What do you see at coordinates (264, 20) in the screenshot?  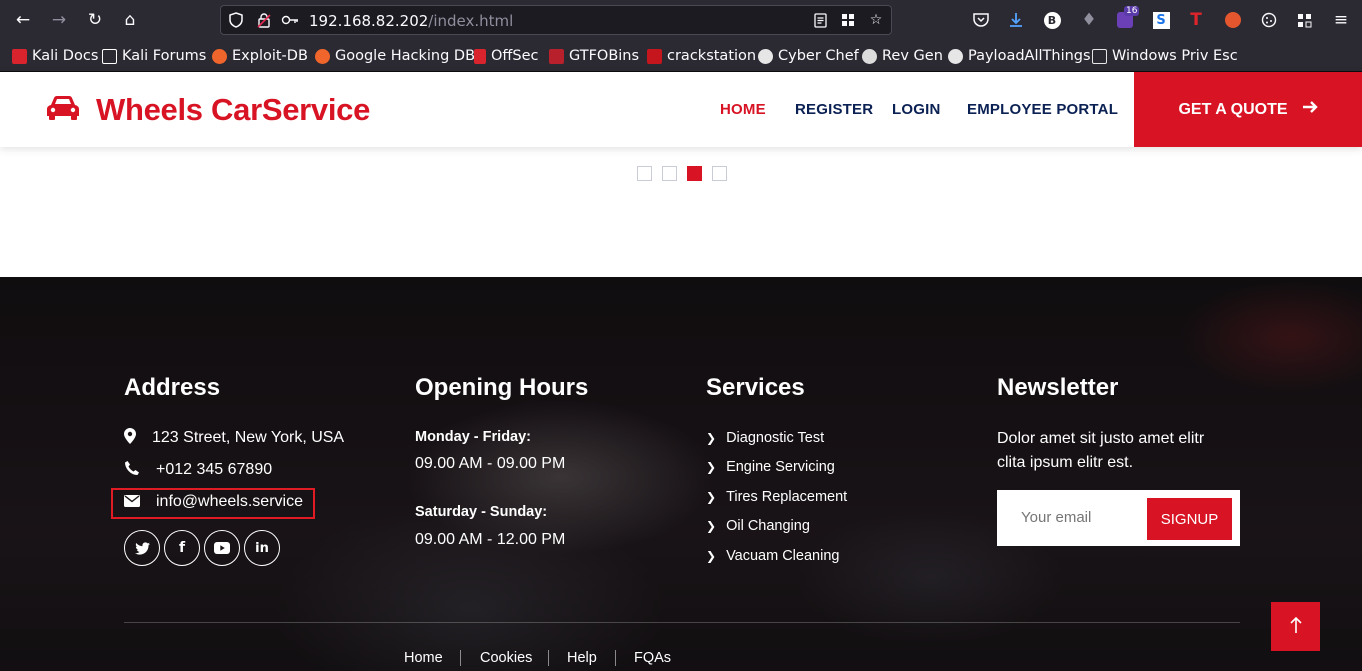 I see `insecure-lock-icon` at bounding box center [264, 20].